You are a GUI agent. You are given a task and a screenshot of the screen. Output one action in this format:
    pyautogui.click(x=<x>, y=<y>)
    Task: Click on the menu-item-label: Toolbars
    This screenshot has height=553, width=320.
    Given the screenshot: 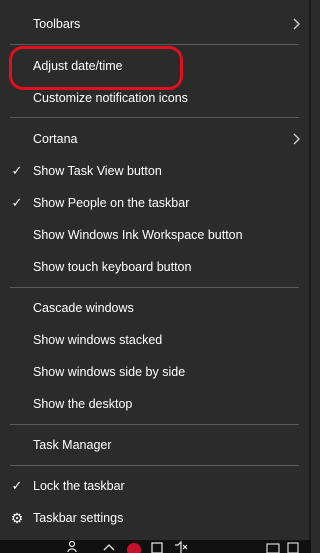 What is the action you would take?
    pyautogui.click(x=57, y=24)
    